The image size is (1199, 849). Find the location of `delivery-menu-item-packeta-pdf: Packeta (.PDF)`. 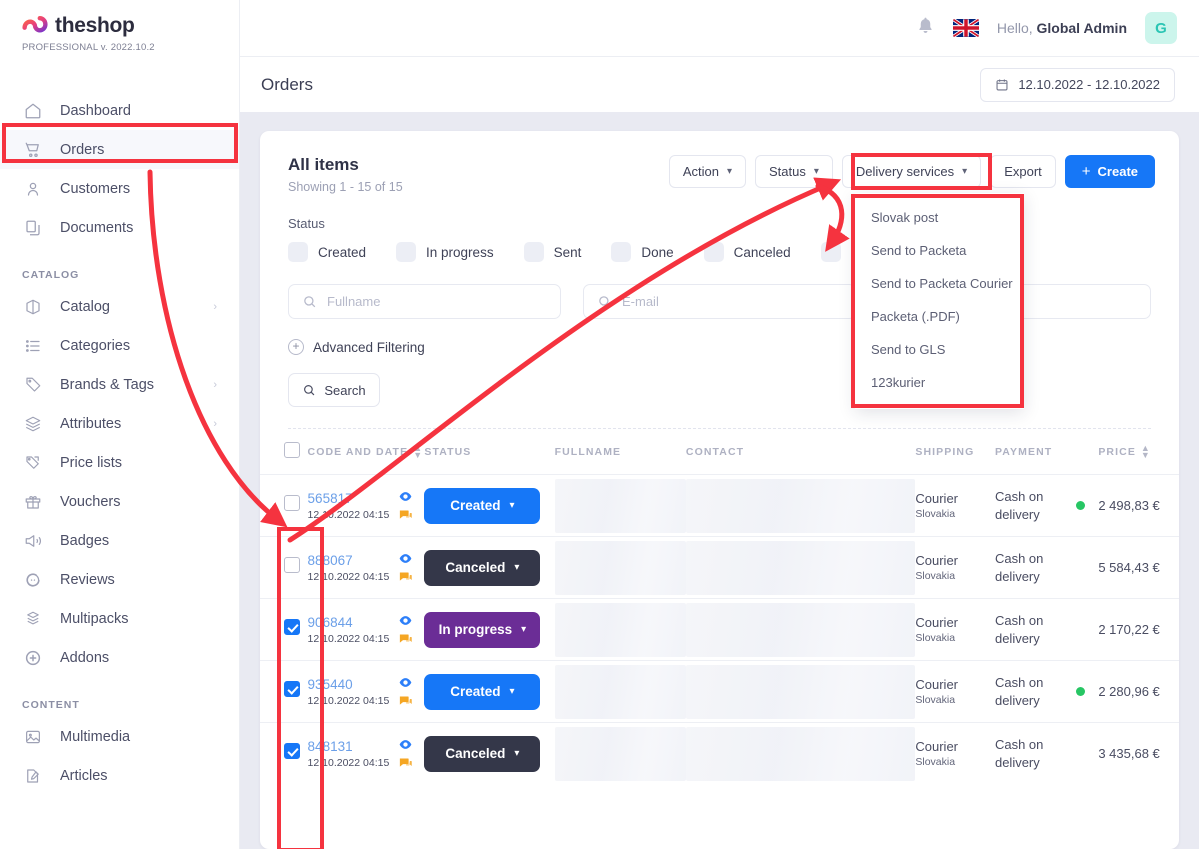

delivery-menu-item-packeta-pdf: Packeta (.PDF) is located at coordinates (939, 316).